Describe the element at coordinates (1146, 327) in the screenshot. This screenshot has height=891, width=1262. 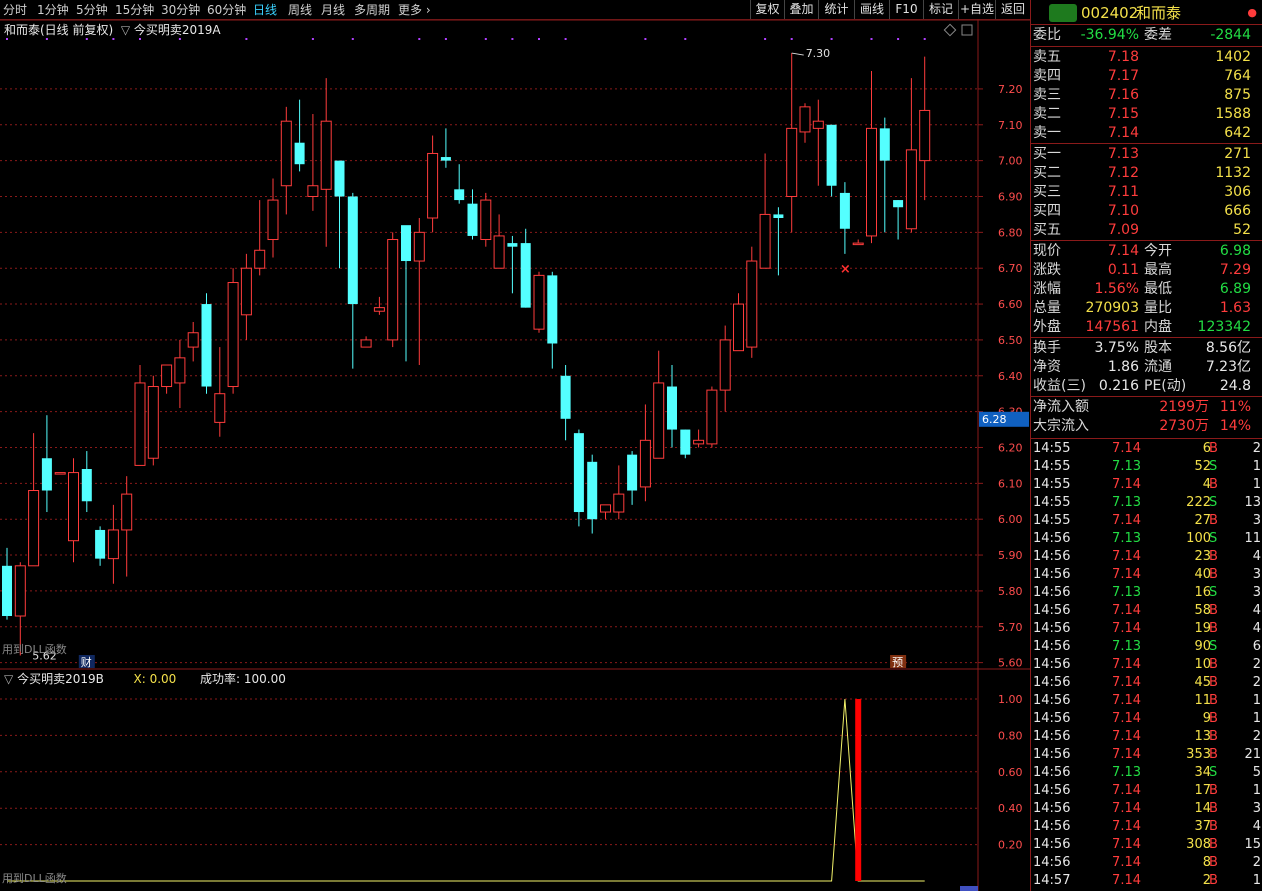
I see `stat-row: 外盘 147561 内盘 123342` at that location.